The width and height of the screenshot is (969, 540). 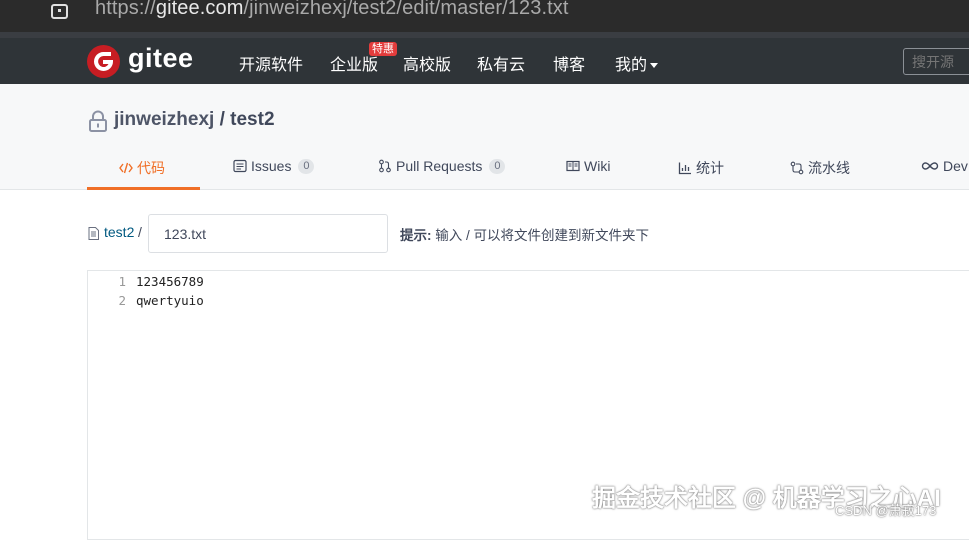 What do you see at coordinates (161, 58) in the screenshot?
I see `brand-name: gitee` at bounding box center [161, 58].